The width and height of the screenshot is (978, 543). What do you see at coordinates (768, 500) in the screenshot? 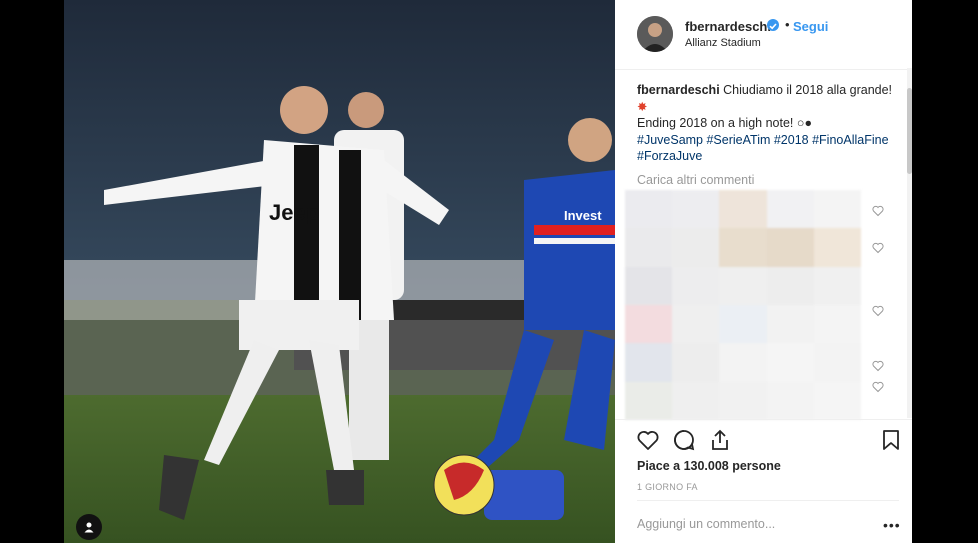
I see `comment-input-divider` at bounding box center [768, 500].